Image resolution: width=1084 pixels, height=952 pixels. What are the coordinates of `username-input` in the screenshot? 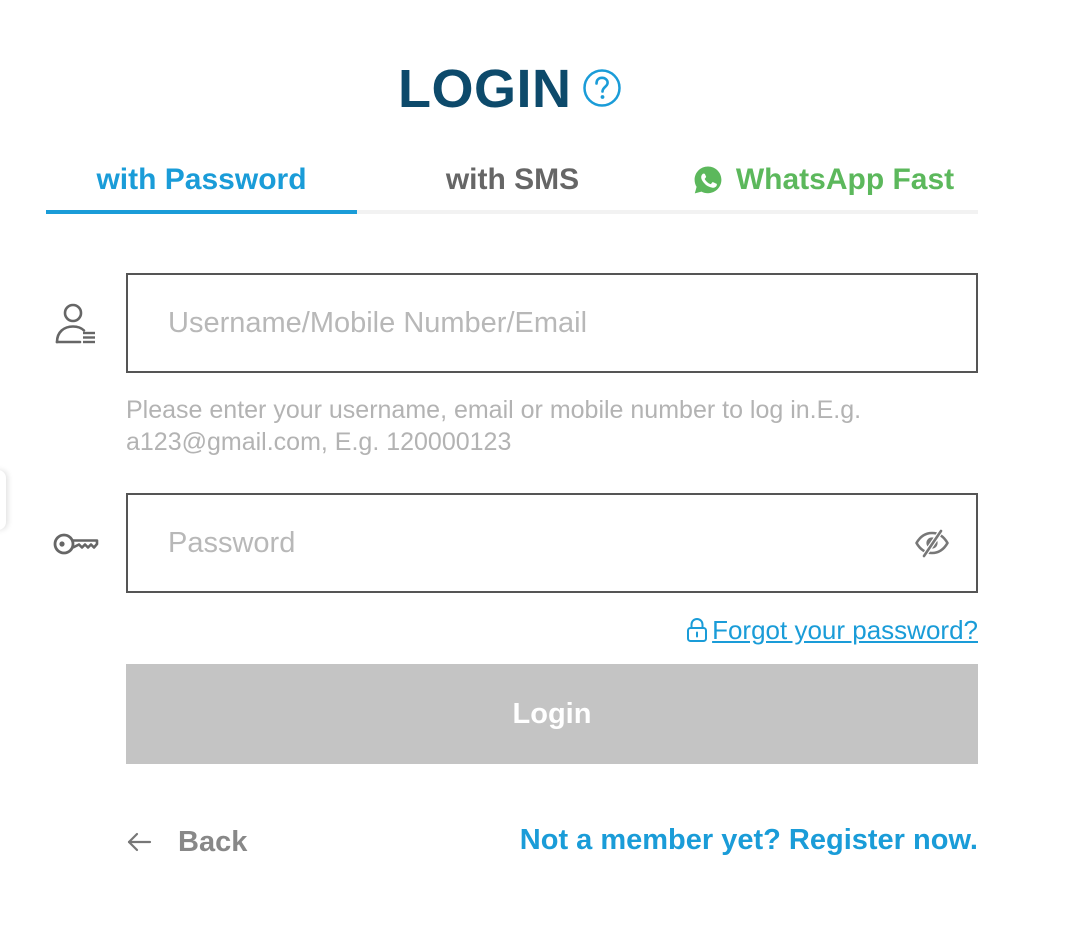 It's located at (498, 323).